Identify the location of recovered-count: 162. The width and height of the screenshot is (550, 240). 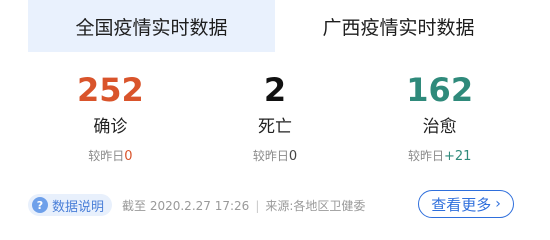
(440, 90).